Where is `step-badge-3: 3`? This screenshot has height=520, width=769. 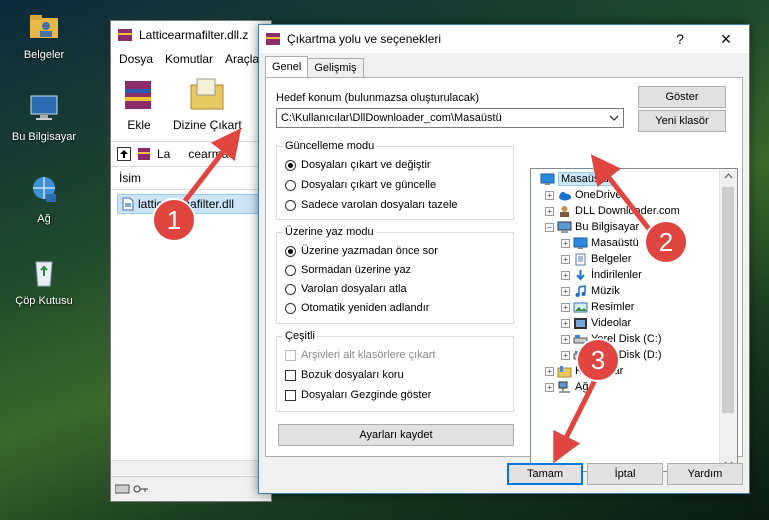
step-badge-3: 3 is located at coordinates (598, 360).